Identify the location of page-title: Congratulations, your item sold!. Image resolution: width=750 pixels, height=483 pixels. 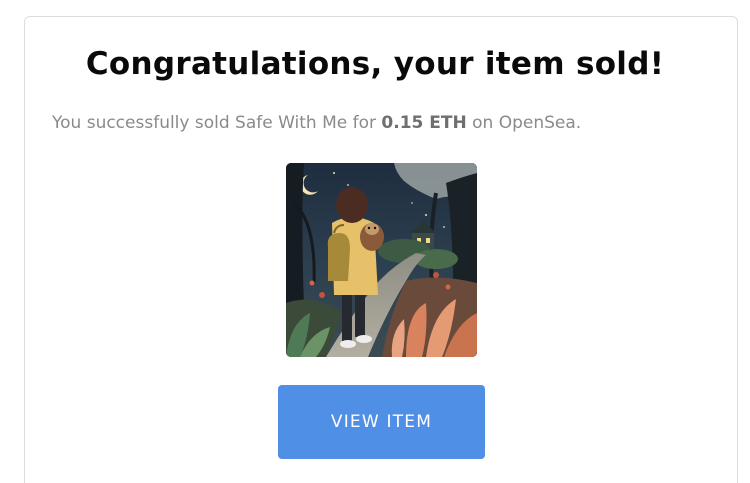
(375, 64).